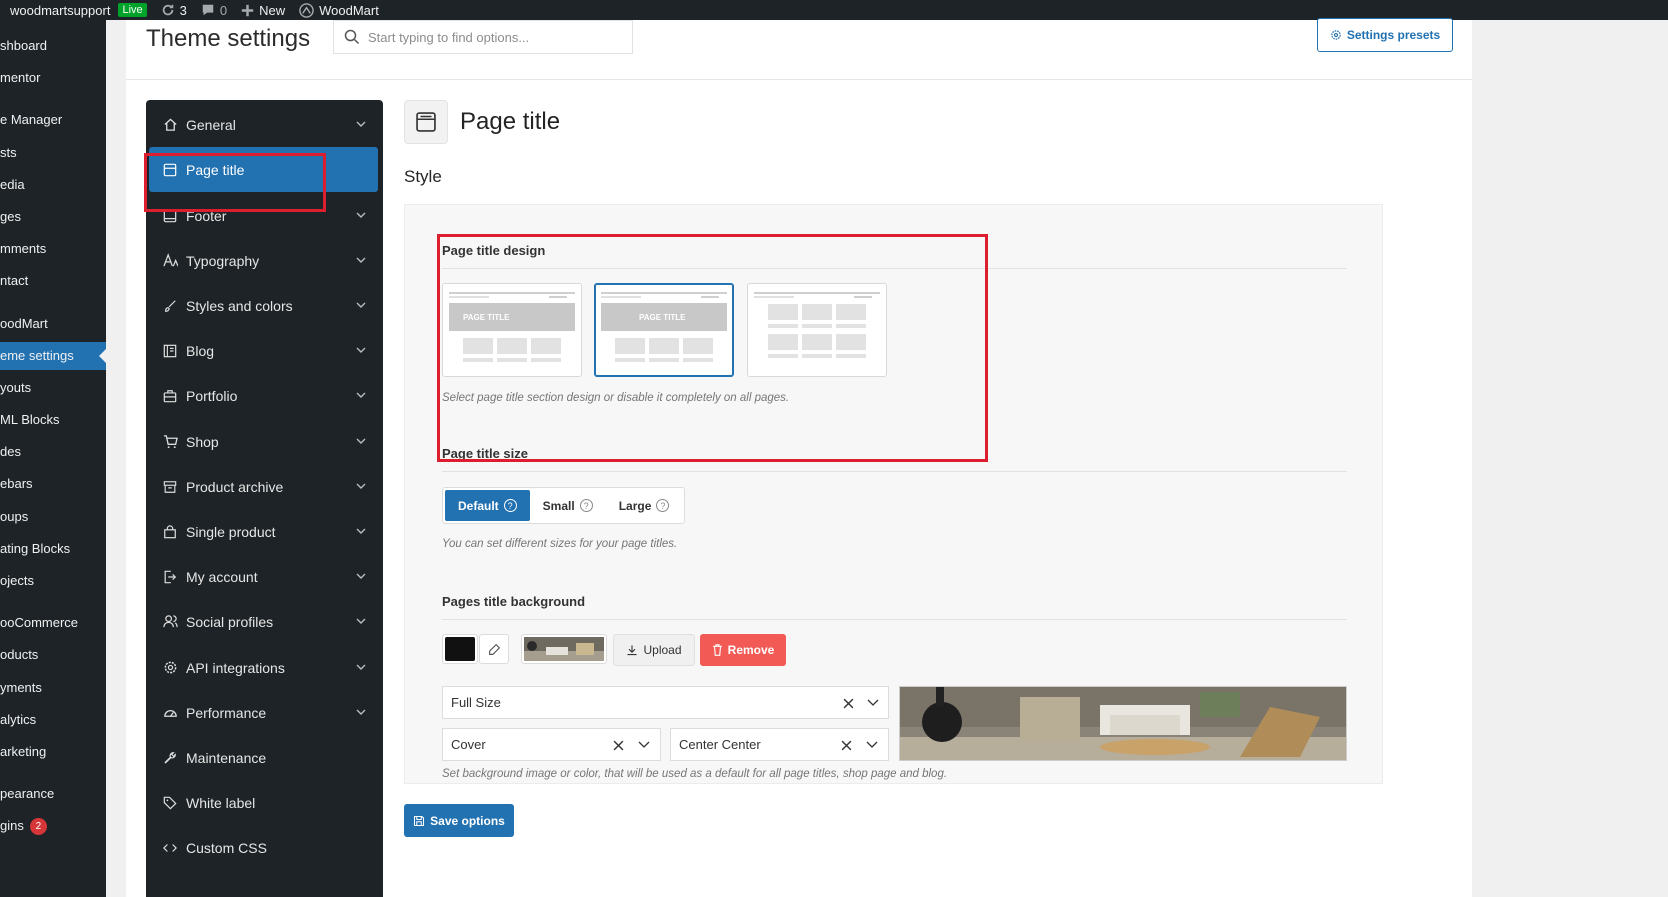 This screenshot has height=897, width=1668. Describe the element at coordinates (53, 78) in the screenshot. I see `wp-menu-item: mentor` at that location.